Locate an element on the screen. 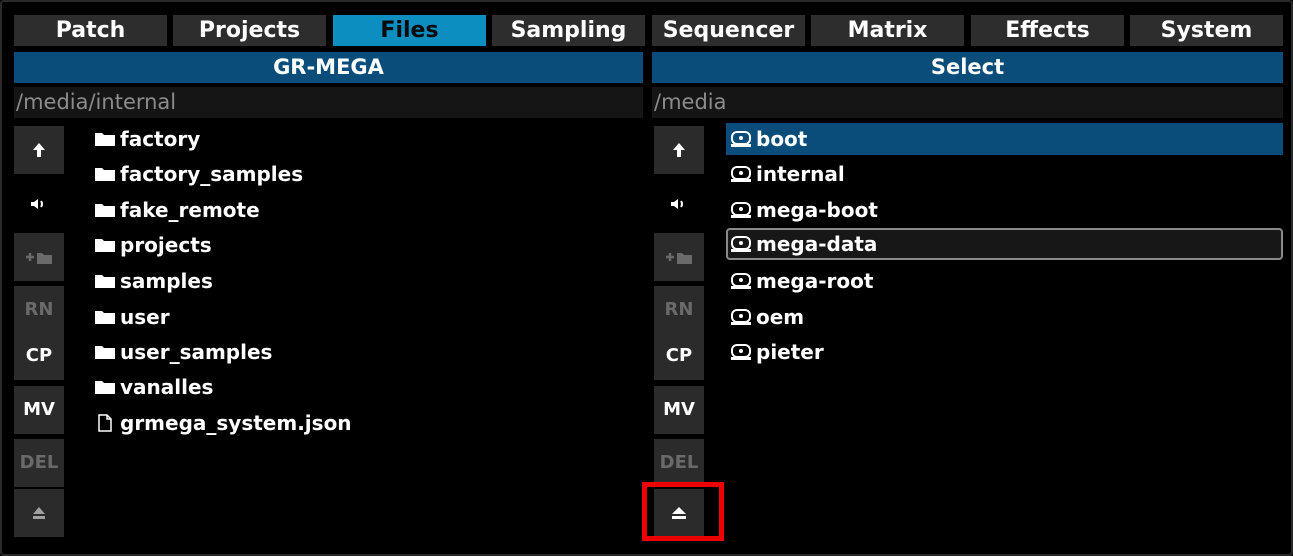 This screenshot has width=1293, height=556. left-eject-button is located at coordinates (39, 513).